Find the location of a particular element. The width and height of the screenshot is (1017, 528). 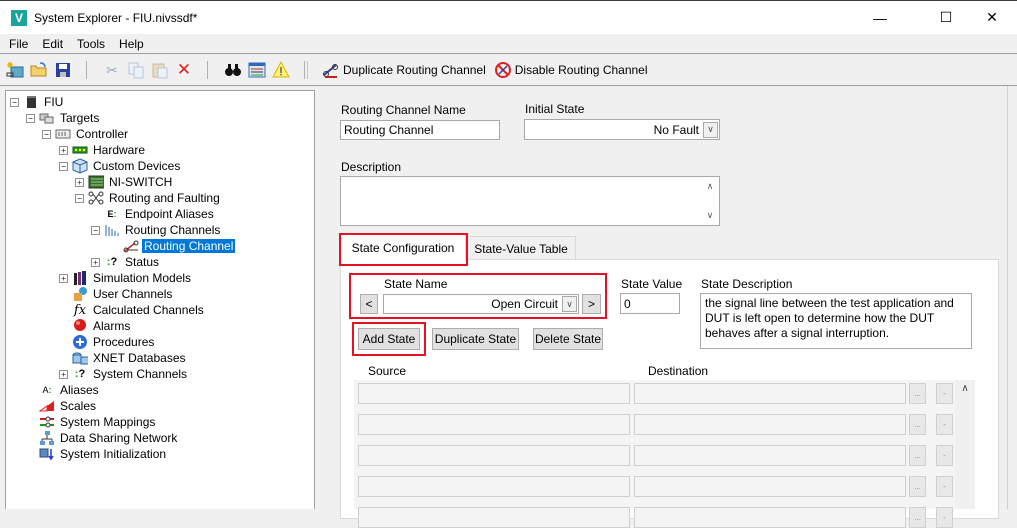

minimize-button: — is located at coordinates (880, 17).